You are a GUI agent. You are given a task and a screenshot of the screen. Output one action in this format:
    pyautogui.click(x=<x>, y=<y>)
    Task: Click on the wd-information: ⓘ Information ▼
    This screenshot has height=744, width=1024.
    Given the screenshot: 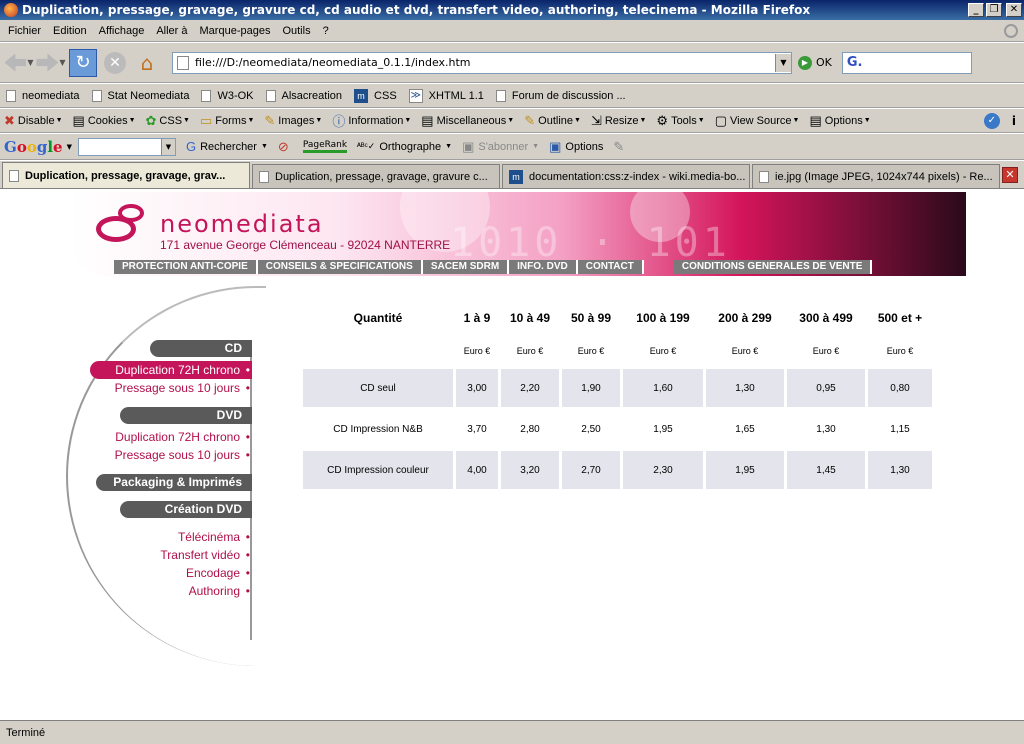 What is the action you would take?
    pyautogui.click(x=371, y=120)
    